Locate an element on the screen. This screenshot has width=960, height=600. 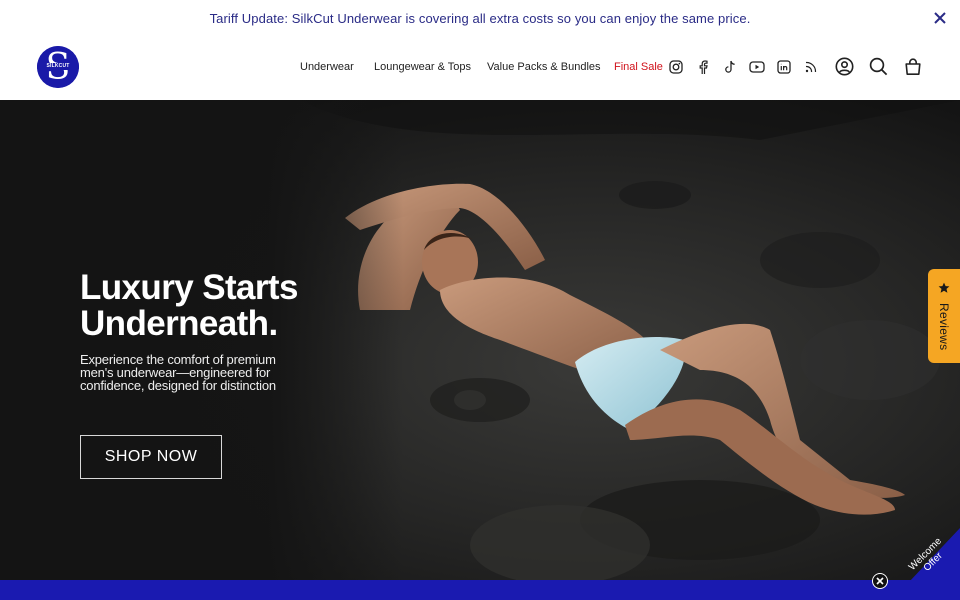
cart-icon is located at coordinates (913, 66).